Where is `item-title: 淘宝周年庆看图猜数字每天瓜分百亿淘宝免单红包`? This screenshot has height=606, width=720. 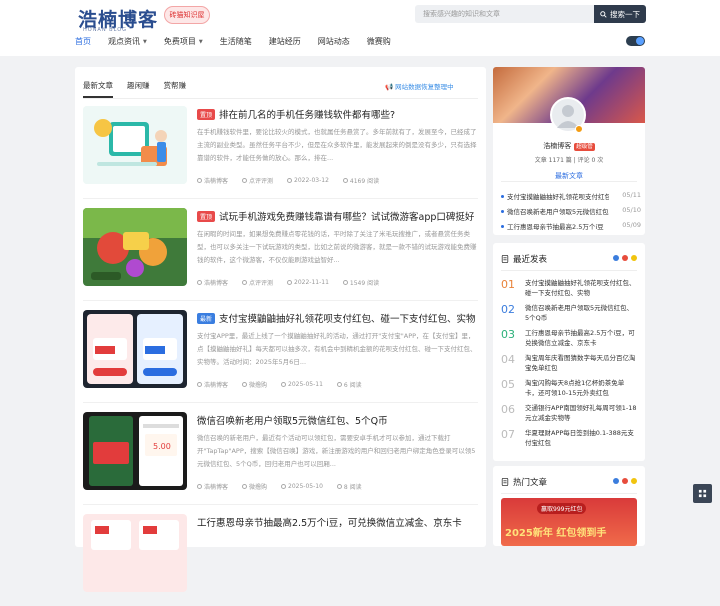 item-title: 淘宝周年庆看图猜数字每天瓜分百亿淘宝免单红包 is located at coordinates (581, 363).